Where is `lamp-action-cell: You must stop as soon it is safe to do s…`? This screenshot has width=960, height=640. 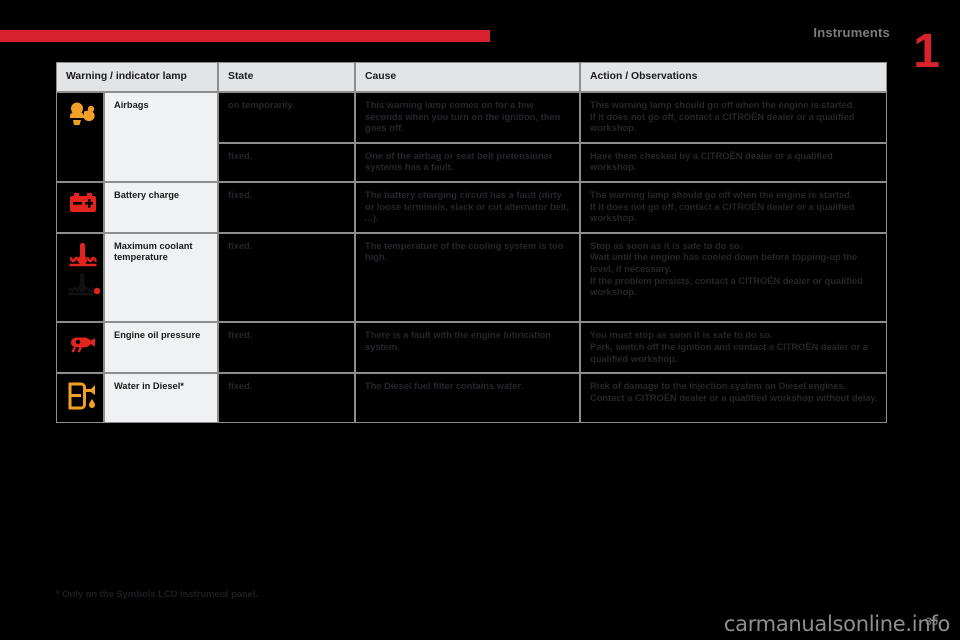
lamp-action-cell: You must stop as soon it is safe to do s… is located at coordinates (734, 348).